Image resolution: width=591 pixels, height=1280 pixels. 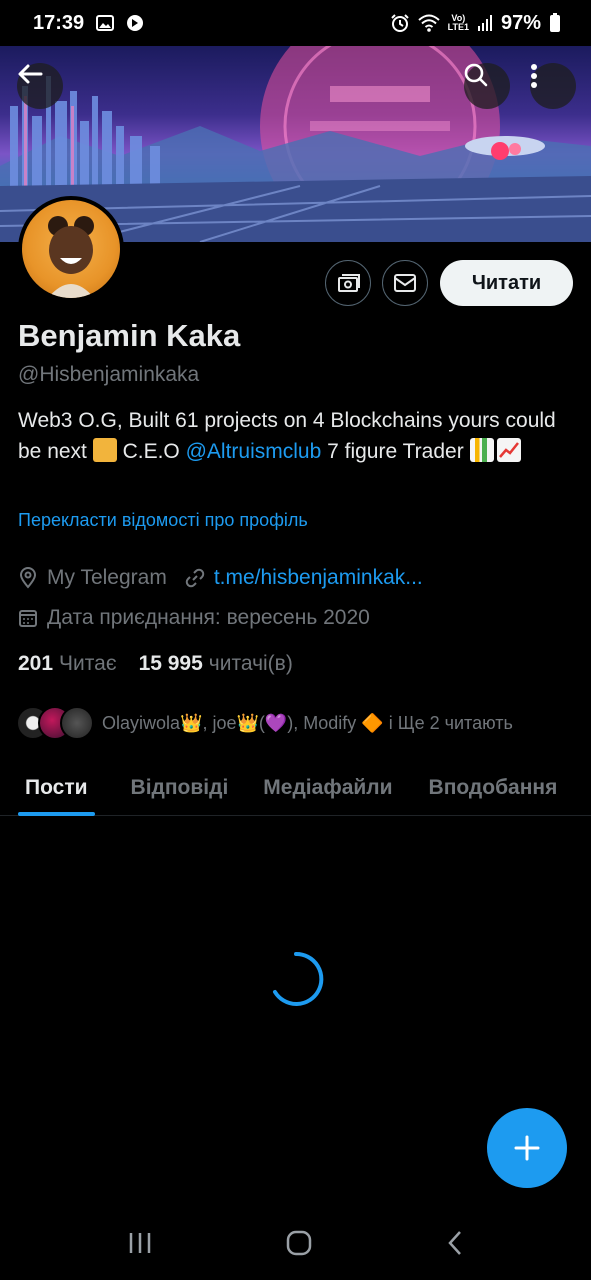 I want to click on avatar-image, so click(x=71, y=257).